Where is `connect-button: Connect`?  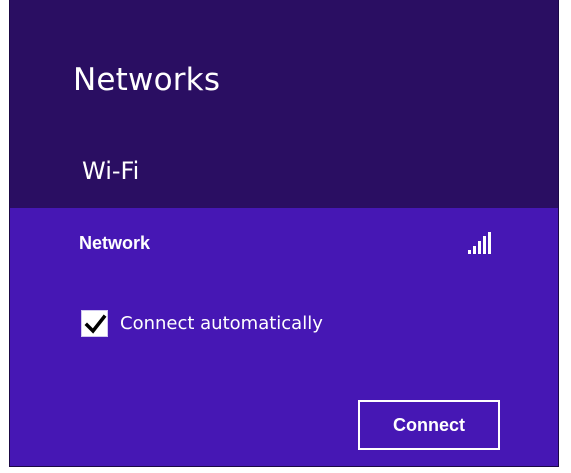
connect-button: Connect is located at coordinates (429, 425).